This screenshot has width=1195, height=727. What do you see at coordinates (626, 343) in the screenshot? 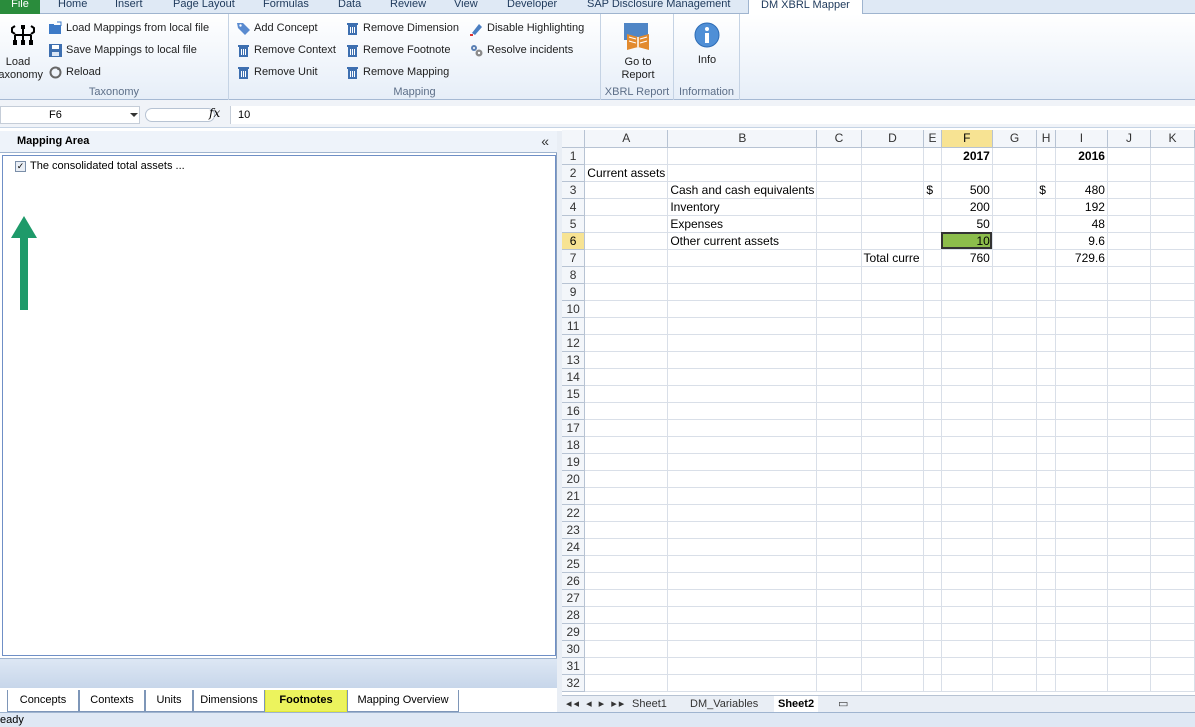
I see `cell-a12` at bounding box center [626, 343].